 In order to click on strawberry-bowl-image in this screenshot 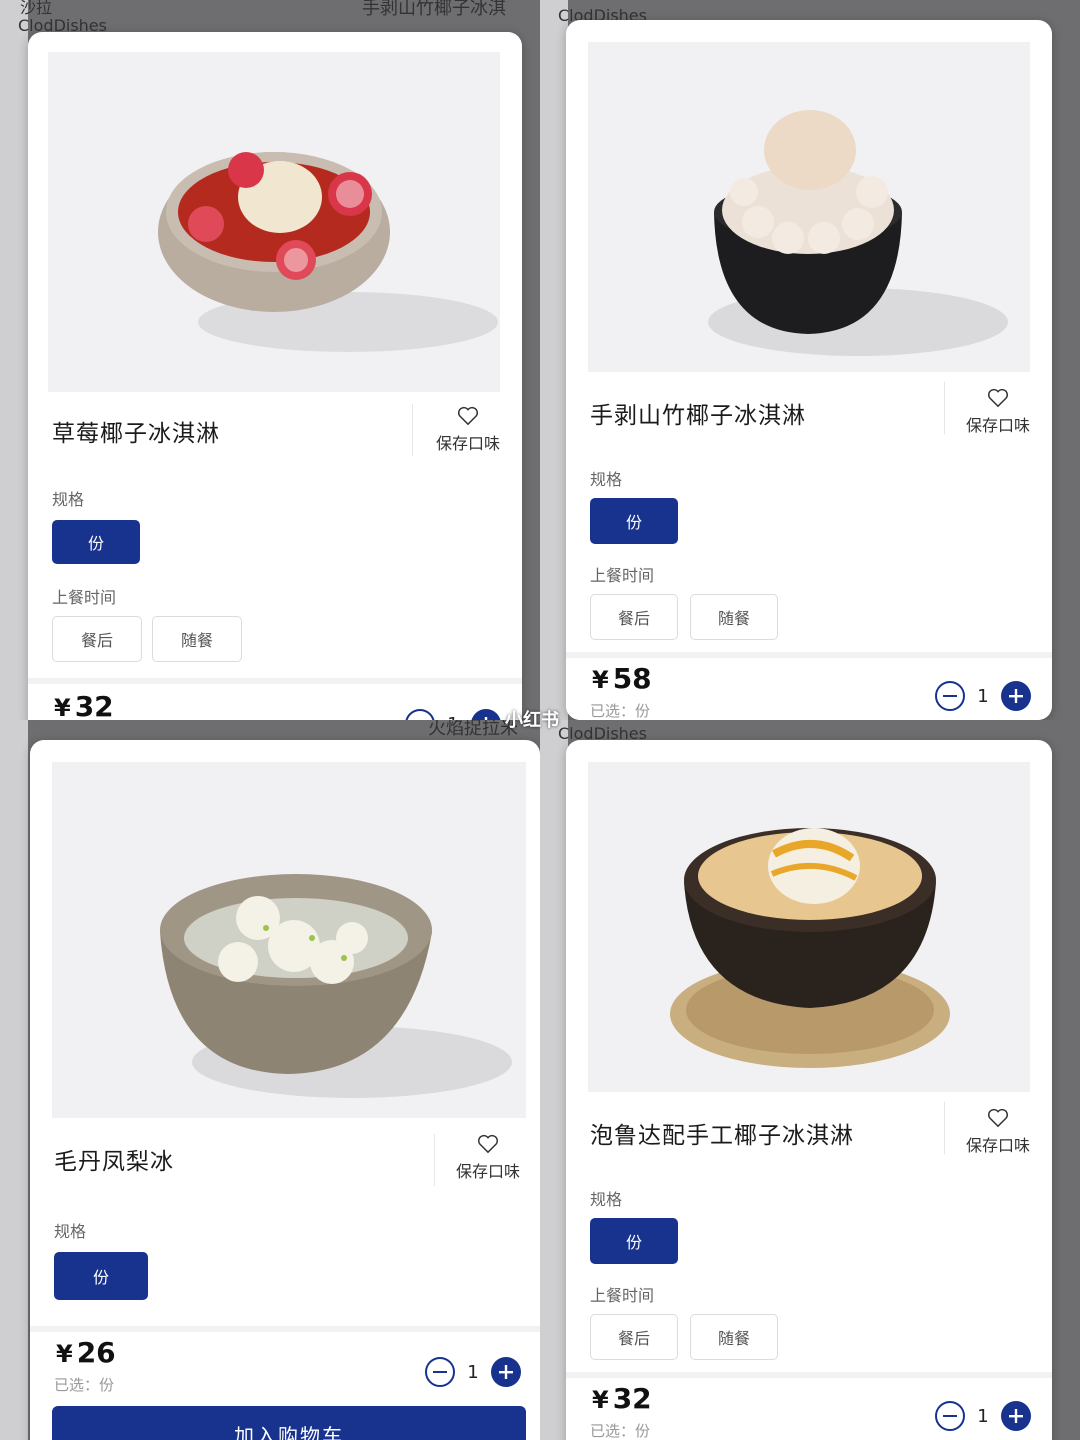, I will do `click(328, 252)`.